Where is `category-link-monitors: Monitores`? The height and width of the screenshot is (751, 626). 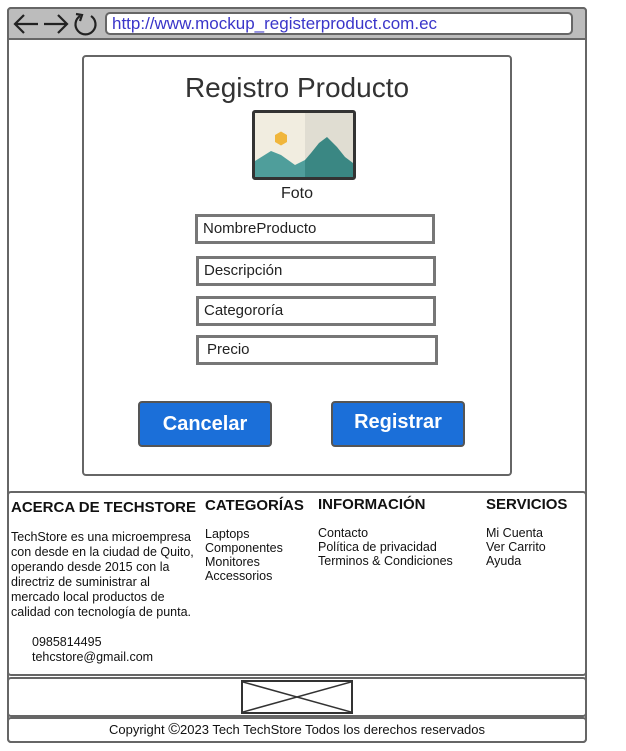
category-link-monitors: Monitores is located at coordinates (244, 562).